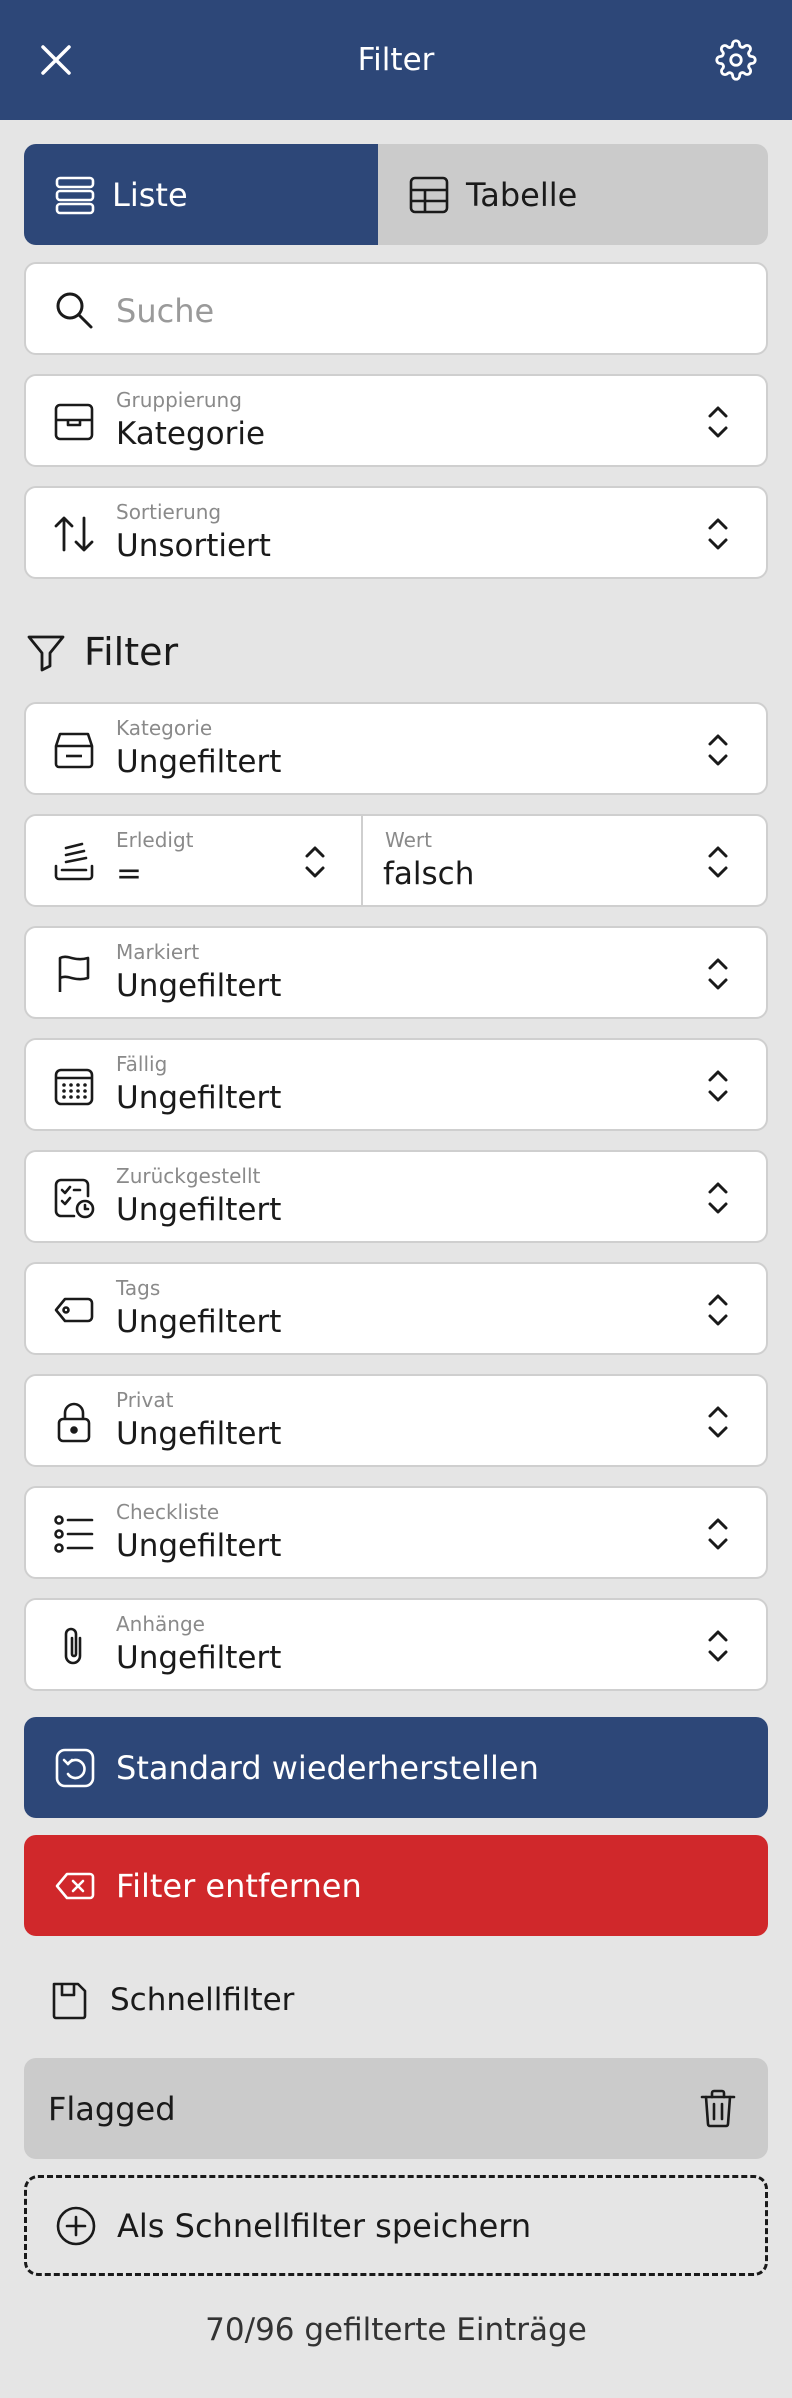  Describe the element at coordinates (396, 1644) in the screenshot. I see `filter-attachments: Anhänge Ungefiltert` at that location.